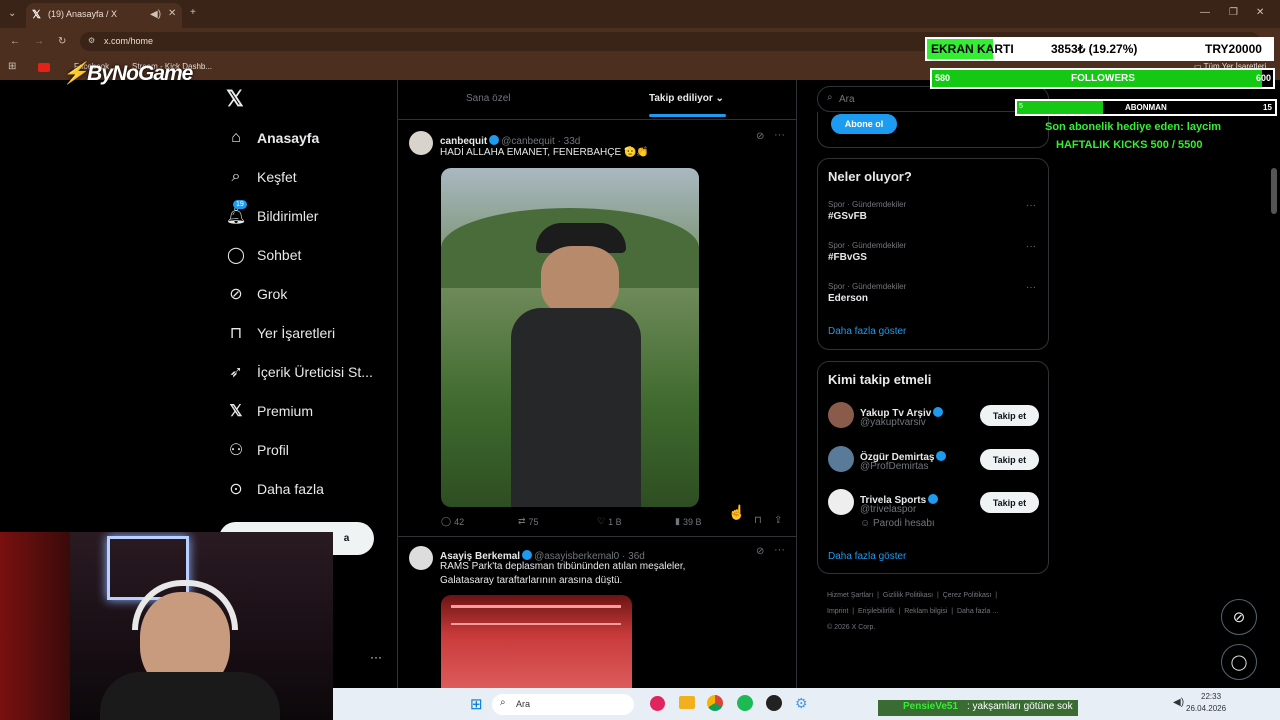 This screenshot has height=720, width=1280. I want to click on share-icon: ⇪, so click(778, 520).